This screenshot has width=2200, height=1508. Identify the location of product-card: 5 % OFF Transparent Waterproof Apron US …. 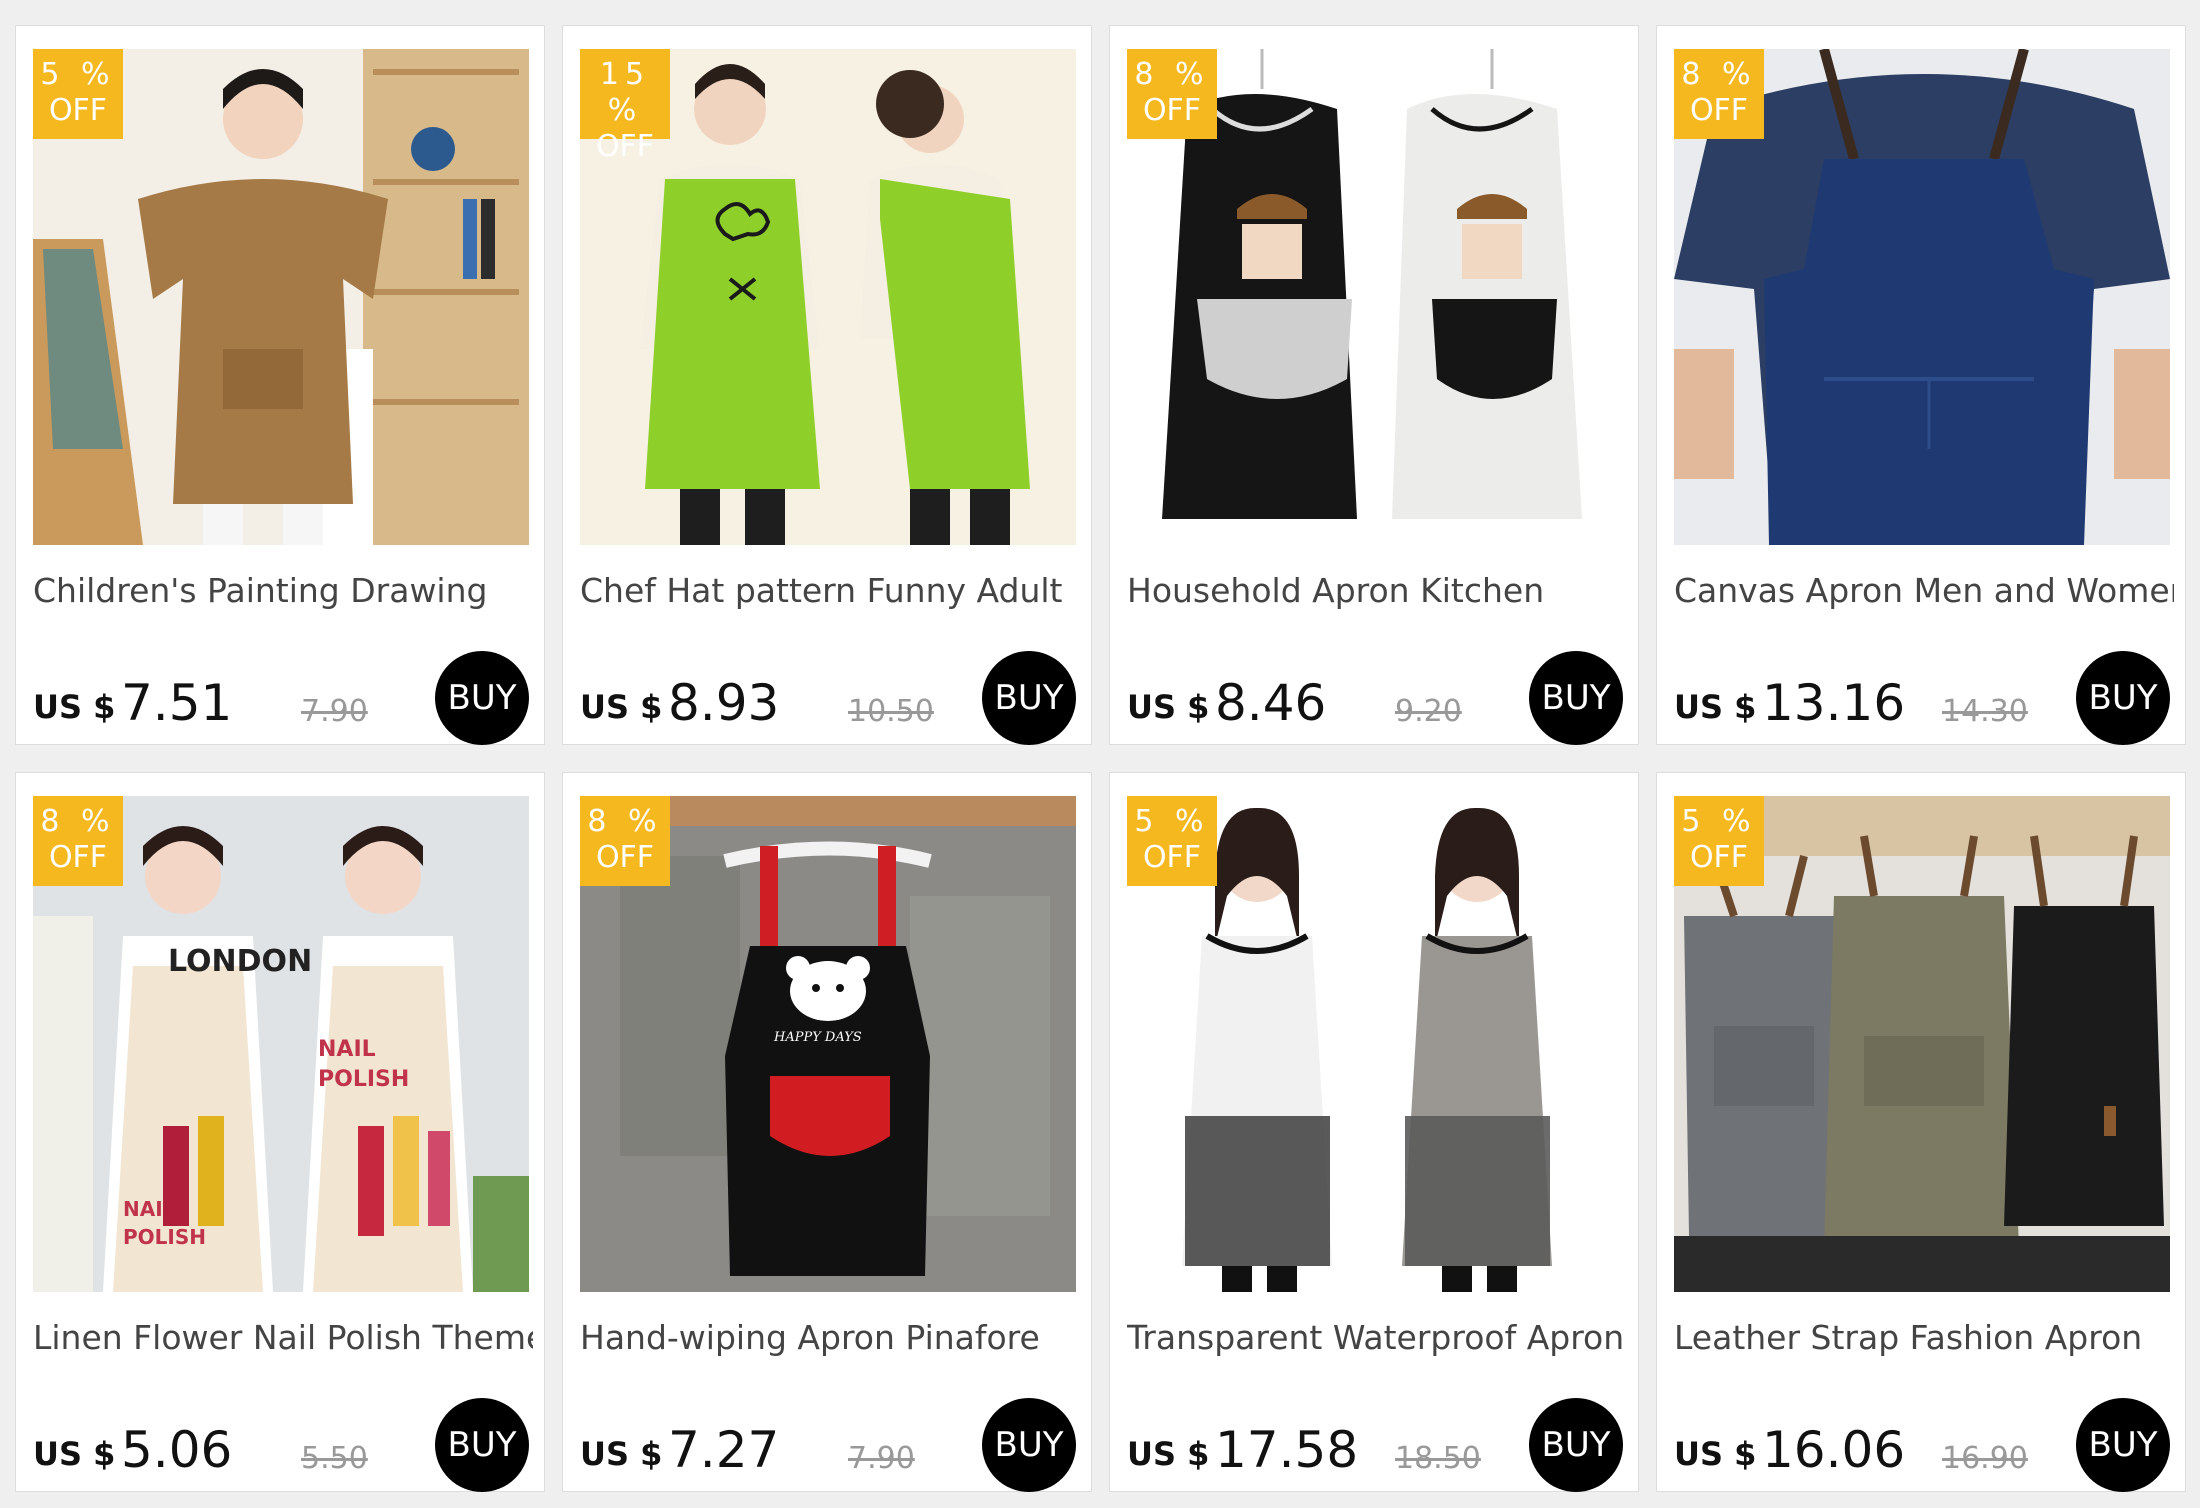
(1374, 1132).